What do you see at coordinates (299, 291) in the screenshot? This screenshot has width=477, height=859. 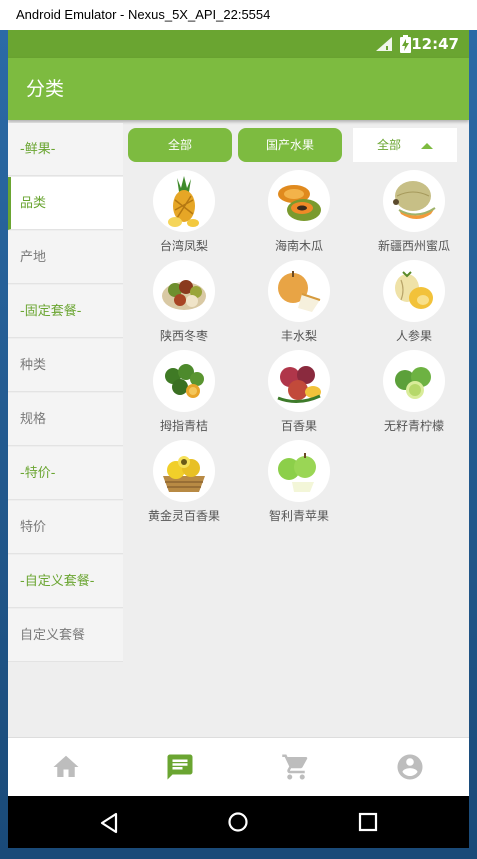 I see `pear-icon` at bounding box center [299, 291].